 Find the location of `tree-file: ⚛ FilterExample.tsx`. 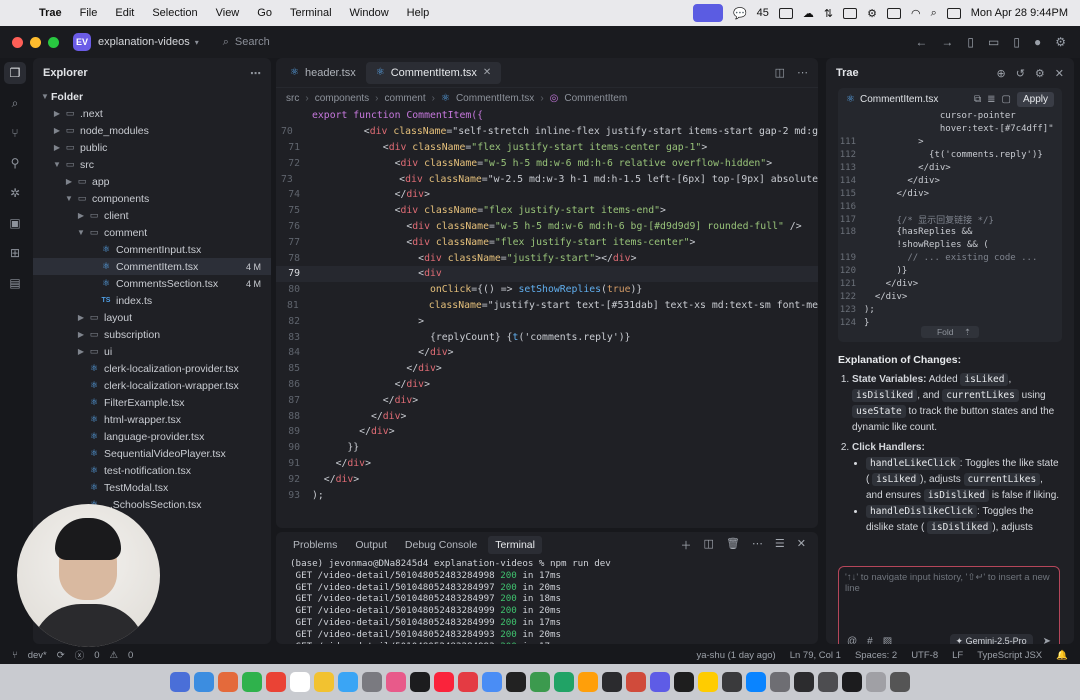

tree-file: ⚛ FilterExample.tsx is located at coordinates (152, 402).